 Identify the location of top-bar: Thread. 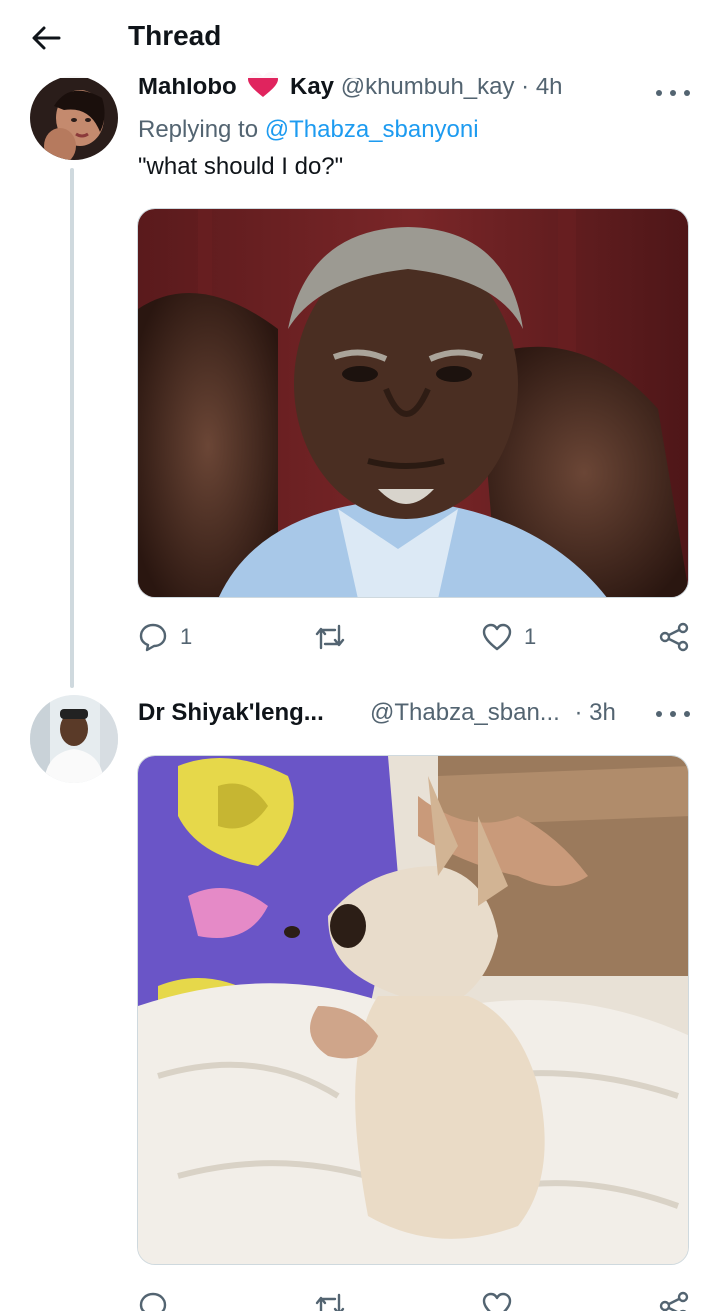
(360, 39).